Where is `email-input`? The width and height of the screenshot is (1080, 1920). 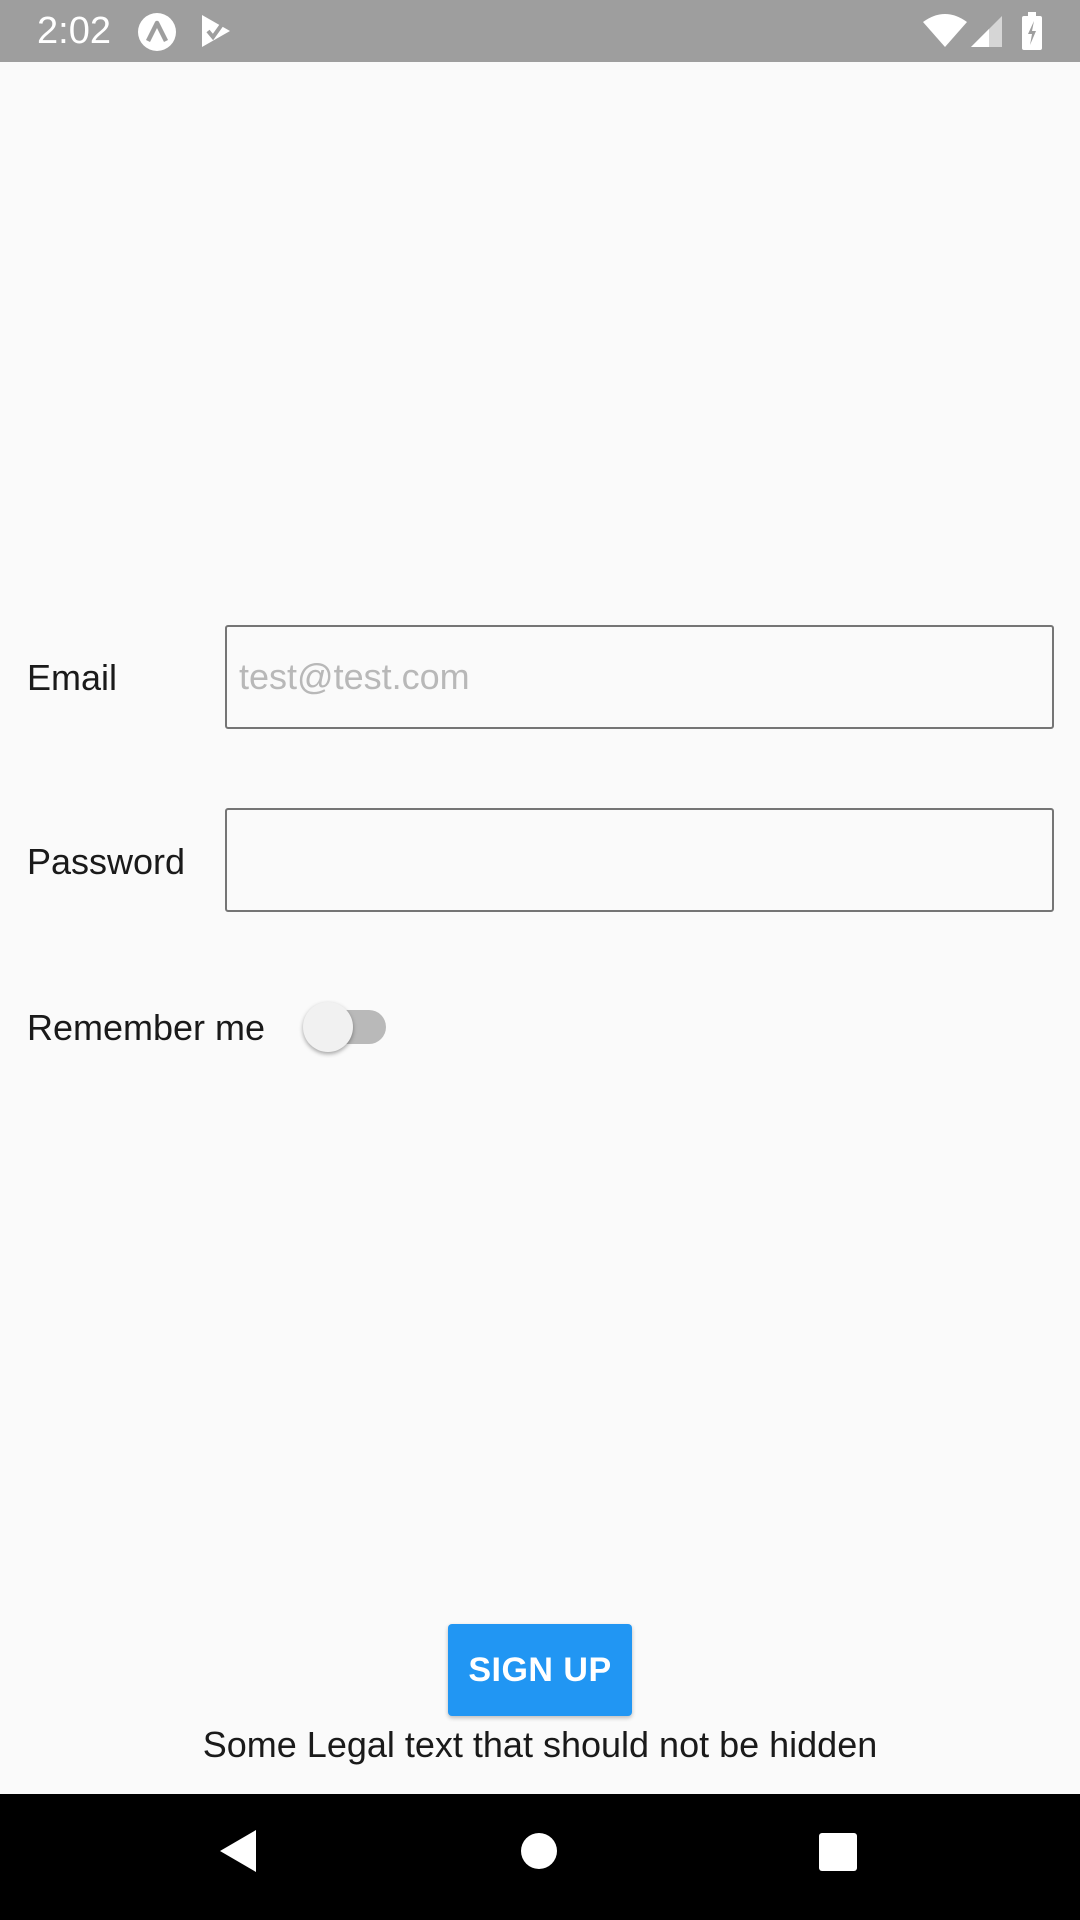
email-input is located at coordinates (639, 677).